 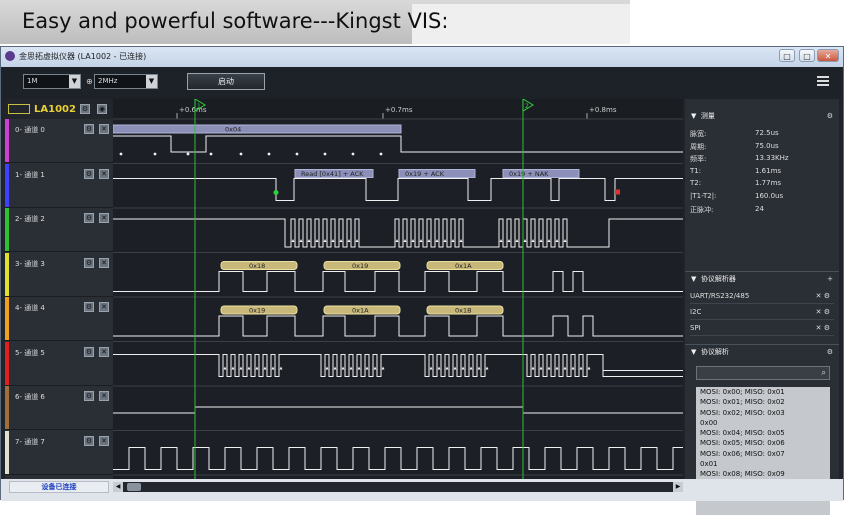 I want to click on channel-4-annotation: 0x19, so click(x=257, y=311).